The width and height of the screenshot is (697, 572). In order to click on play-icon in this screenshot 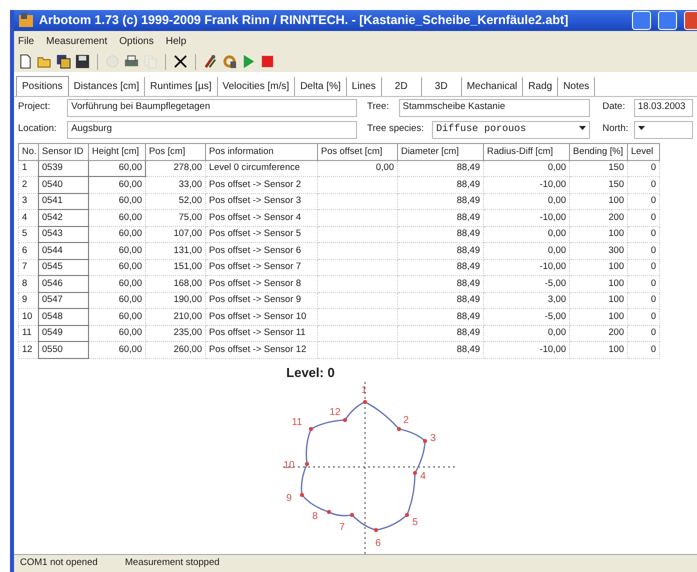, I will do `click(248, 62)`.